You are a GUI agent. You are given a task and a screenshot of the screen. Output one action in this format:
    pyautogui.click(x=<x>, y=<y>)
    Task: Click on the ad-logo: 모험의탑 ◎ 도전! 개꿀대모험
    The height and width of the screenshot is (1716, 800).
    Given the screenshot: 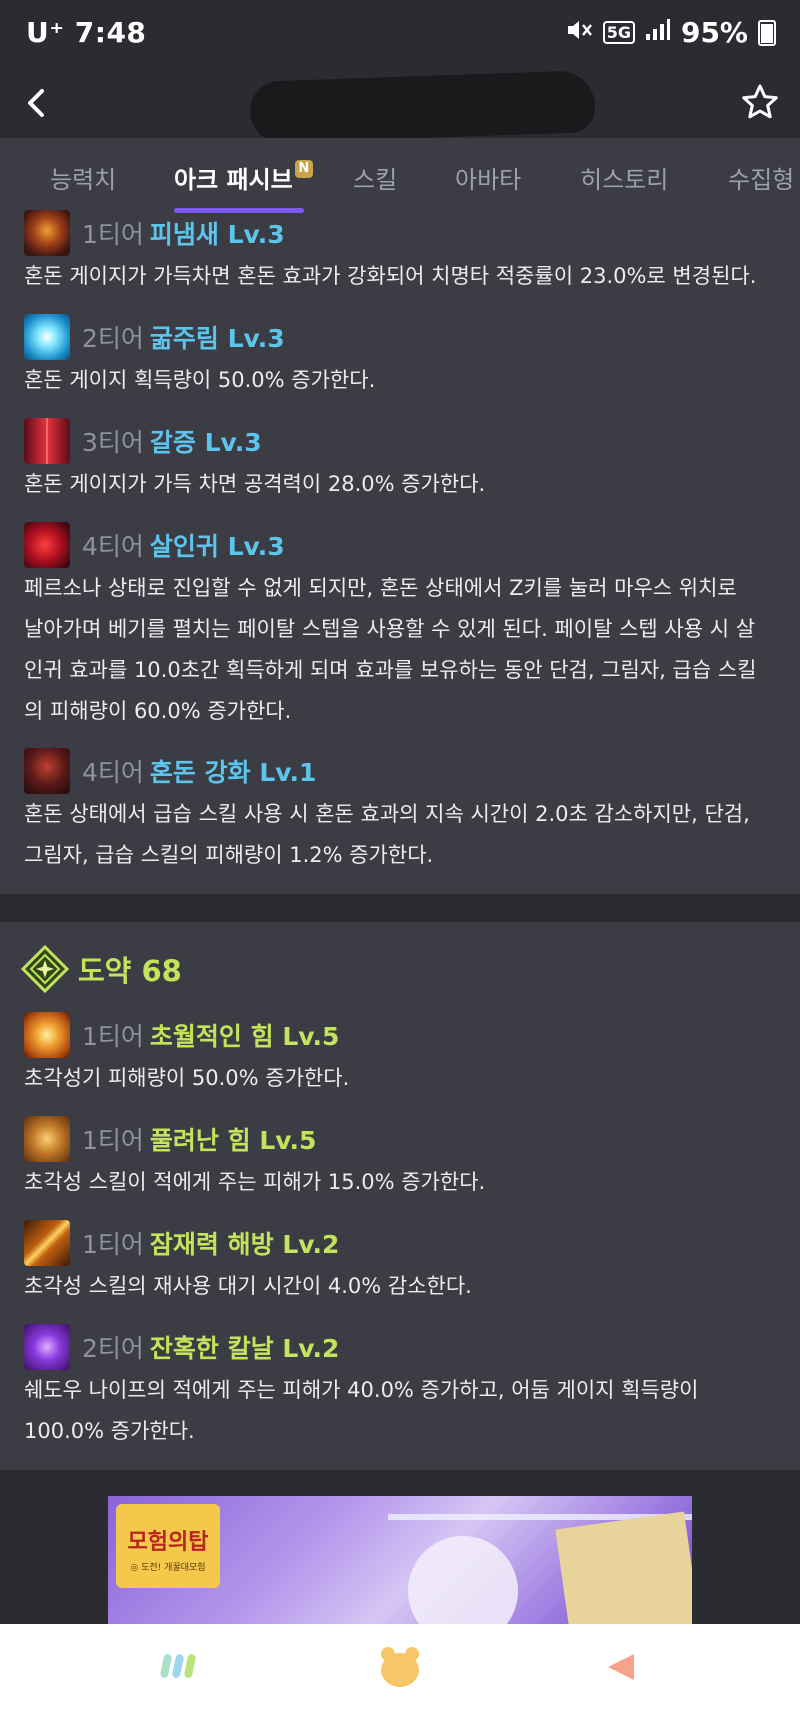 What is the action you would take?
    pyautogui.click(x=168, y=1546)
    